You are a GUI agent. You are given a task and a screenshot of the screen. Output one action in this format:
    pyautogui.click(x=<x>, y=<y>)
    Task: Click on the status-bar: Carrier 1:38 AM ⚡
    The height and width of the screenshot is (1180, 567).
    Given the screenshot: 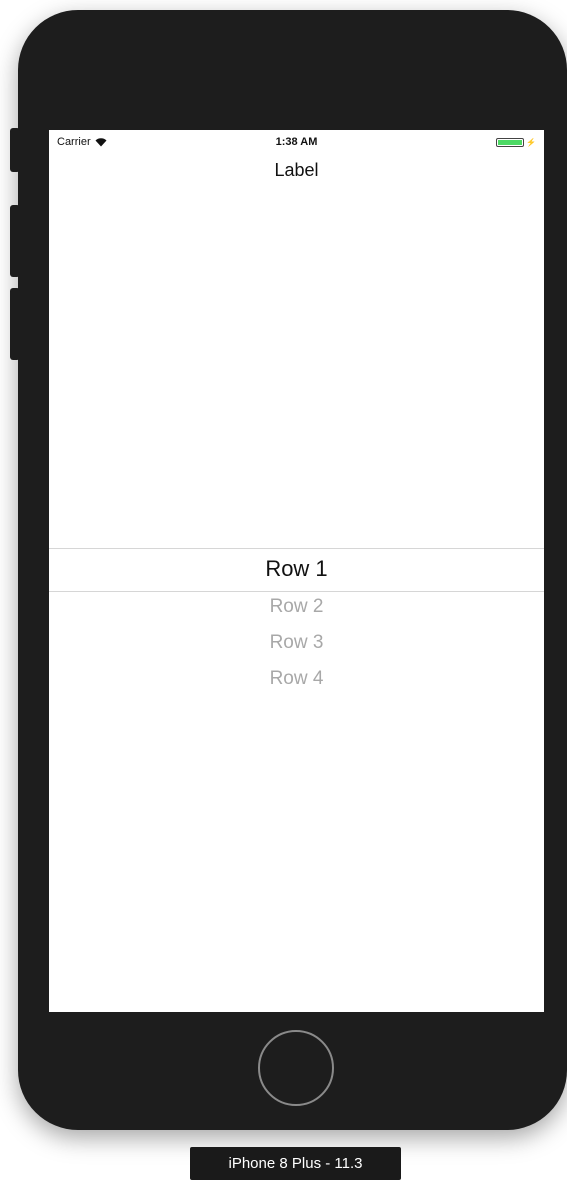 What is the action you would take?
    pyautogui.click(x=296, y=143)
    